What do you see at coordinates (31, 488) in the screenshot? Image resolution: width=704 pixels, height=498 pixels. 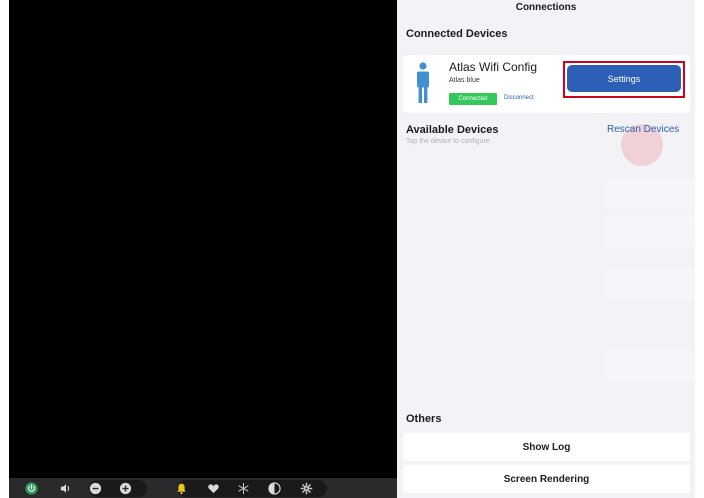 I see `power-icon` at bounding box center [31, 488].